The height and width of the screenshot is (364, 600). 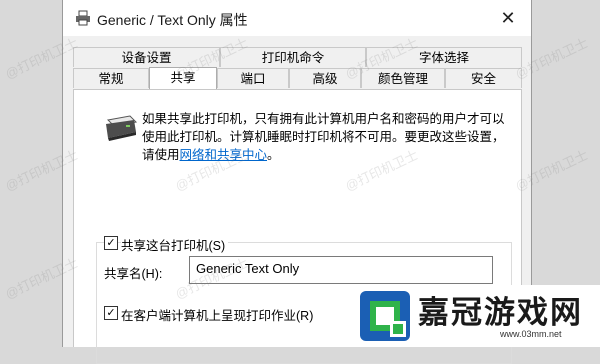 I want to click on tab-advanced: 高级, so click(x=325, y=78).